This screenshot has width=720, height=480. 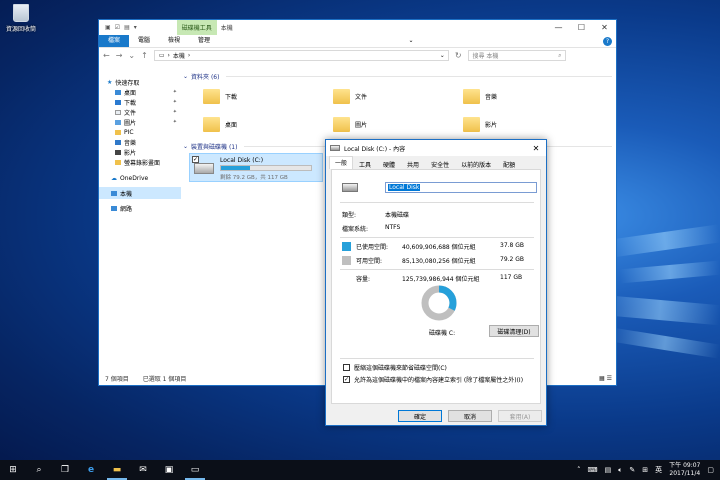 I want to click on folder-documents: 文件, so click(x=350, y=96).